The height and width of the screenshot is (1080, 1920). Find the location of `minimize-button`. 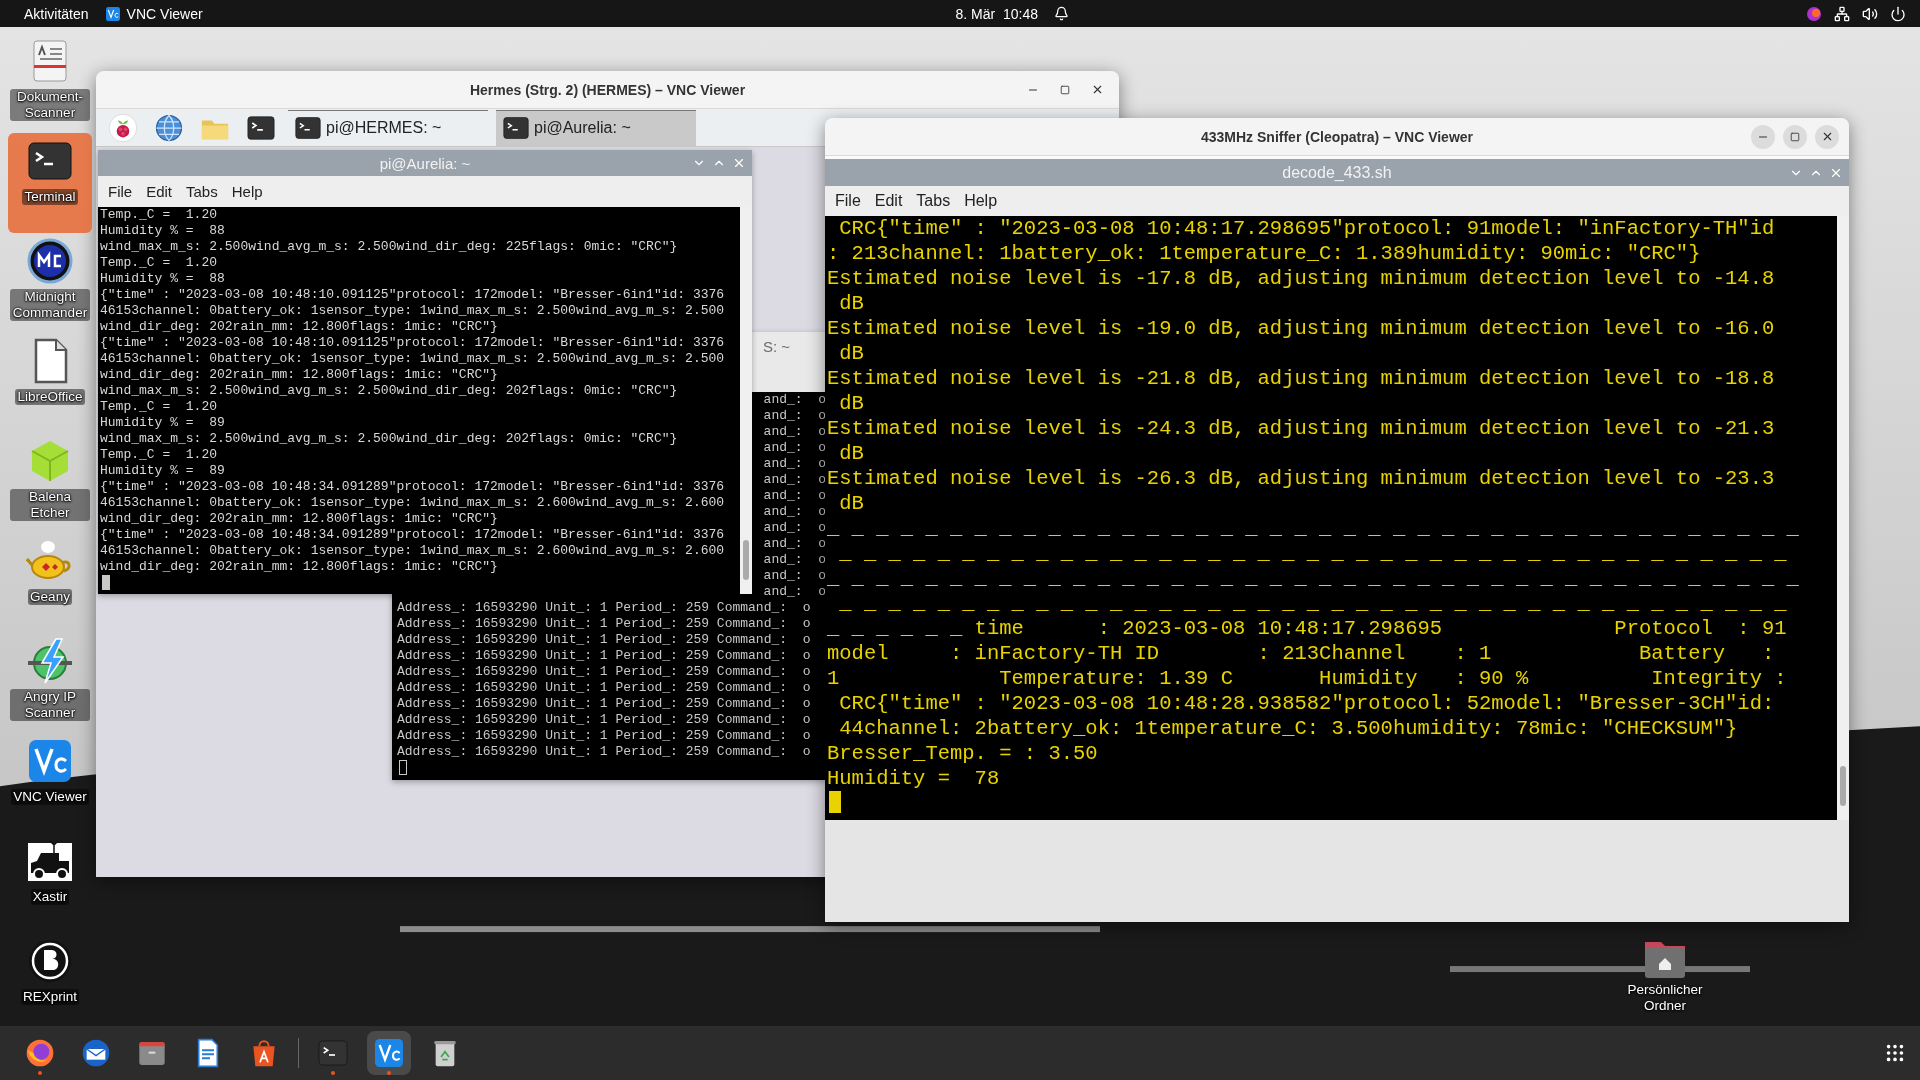

minimize-button is located at coordinates (1763, 136).